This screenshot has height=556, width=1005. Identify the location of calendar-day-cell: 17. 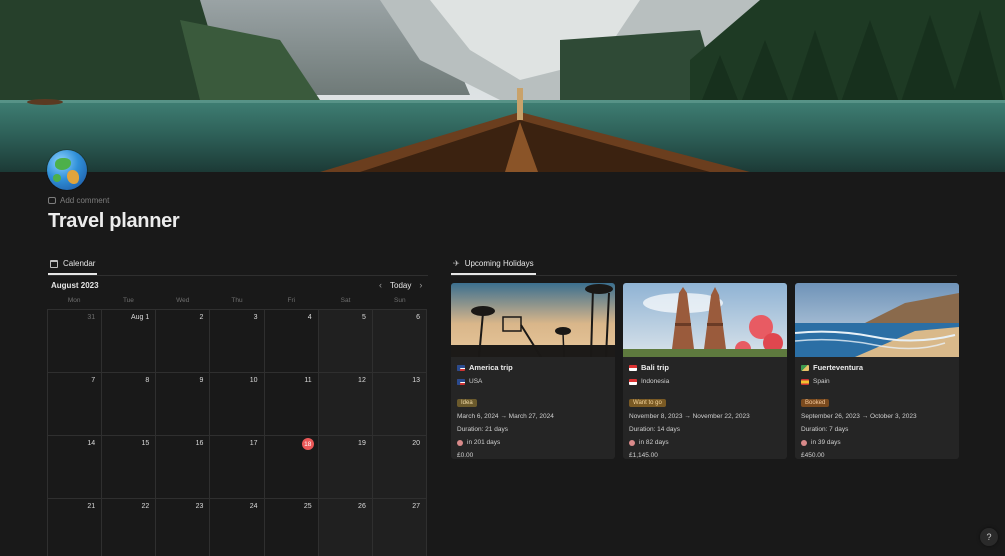
(237, 467).